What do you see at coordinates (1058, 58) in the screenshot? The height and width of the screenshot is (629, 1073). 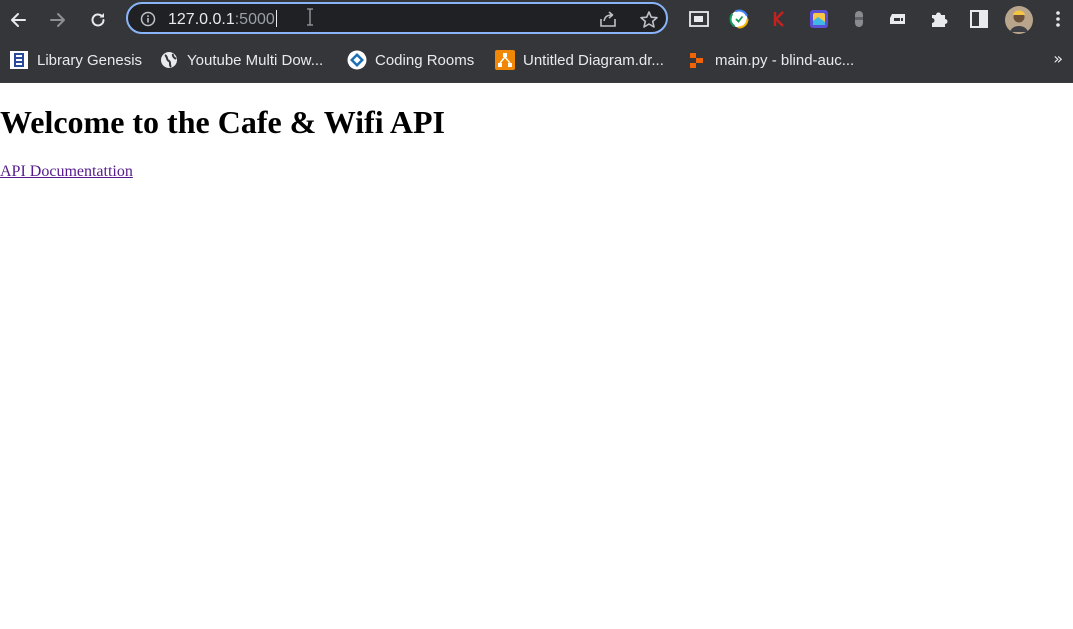 I see `bookmarks-overflow-button: »` at bounding box center [1058, 58].